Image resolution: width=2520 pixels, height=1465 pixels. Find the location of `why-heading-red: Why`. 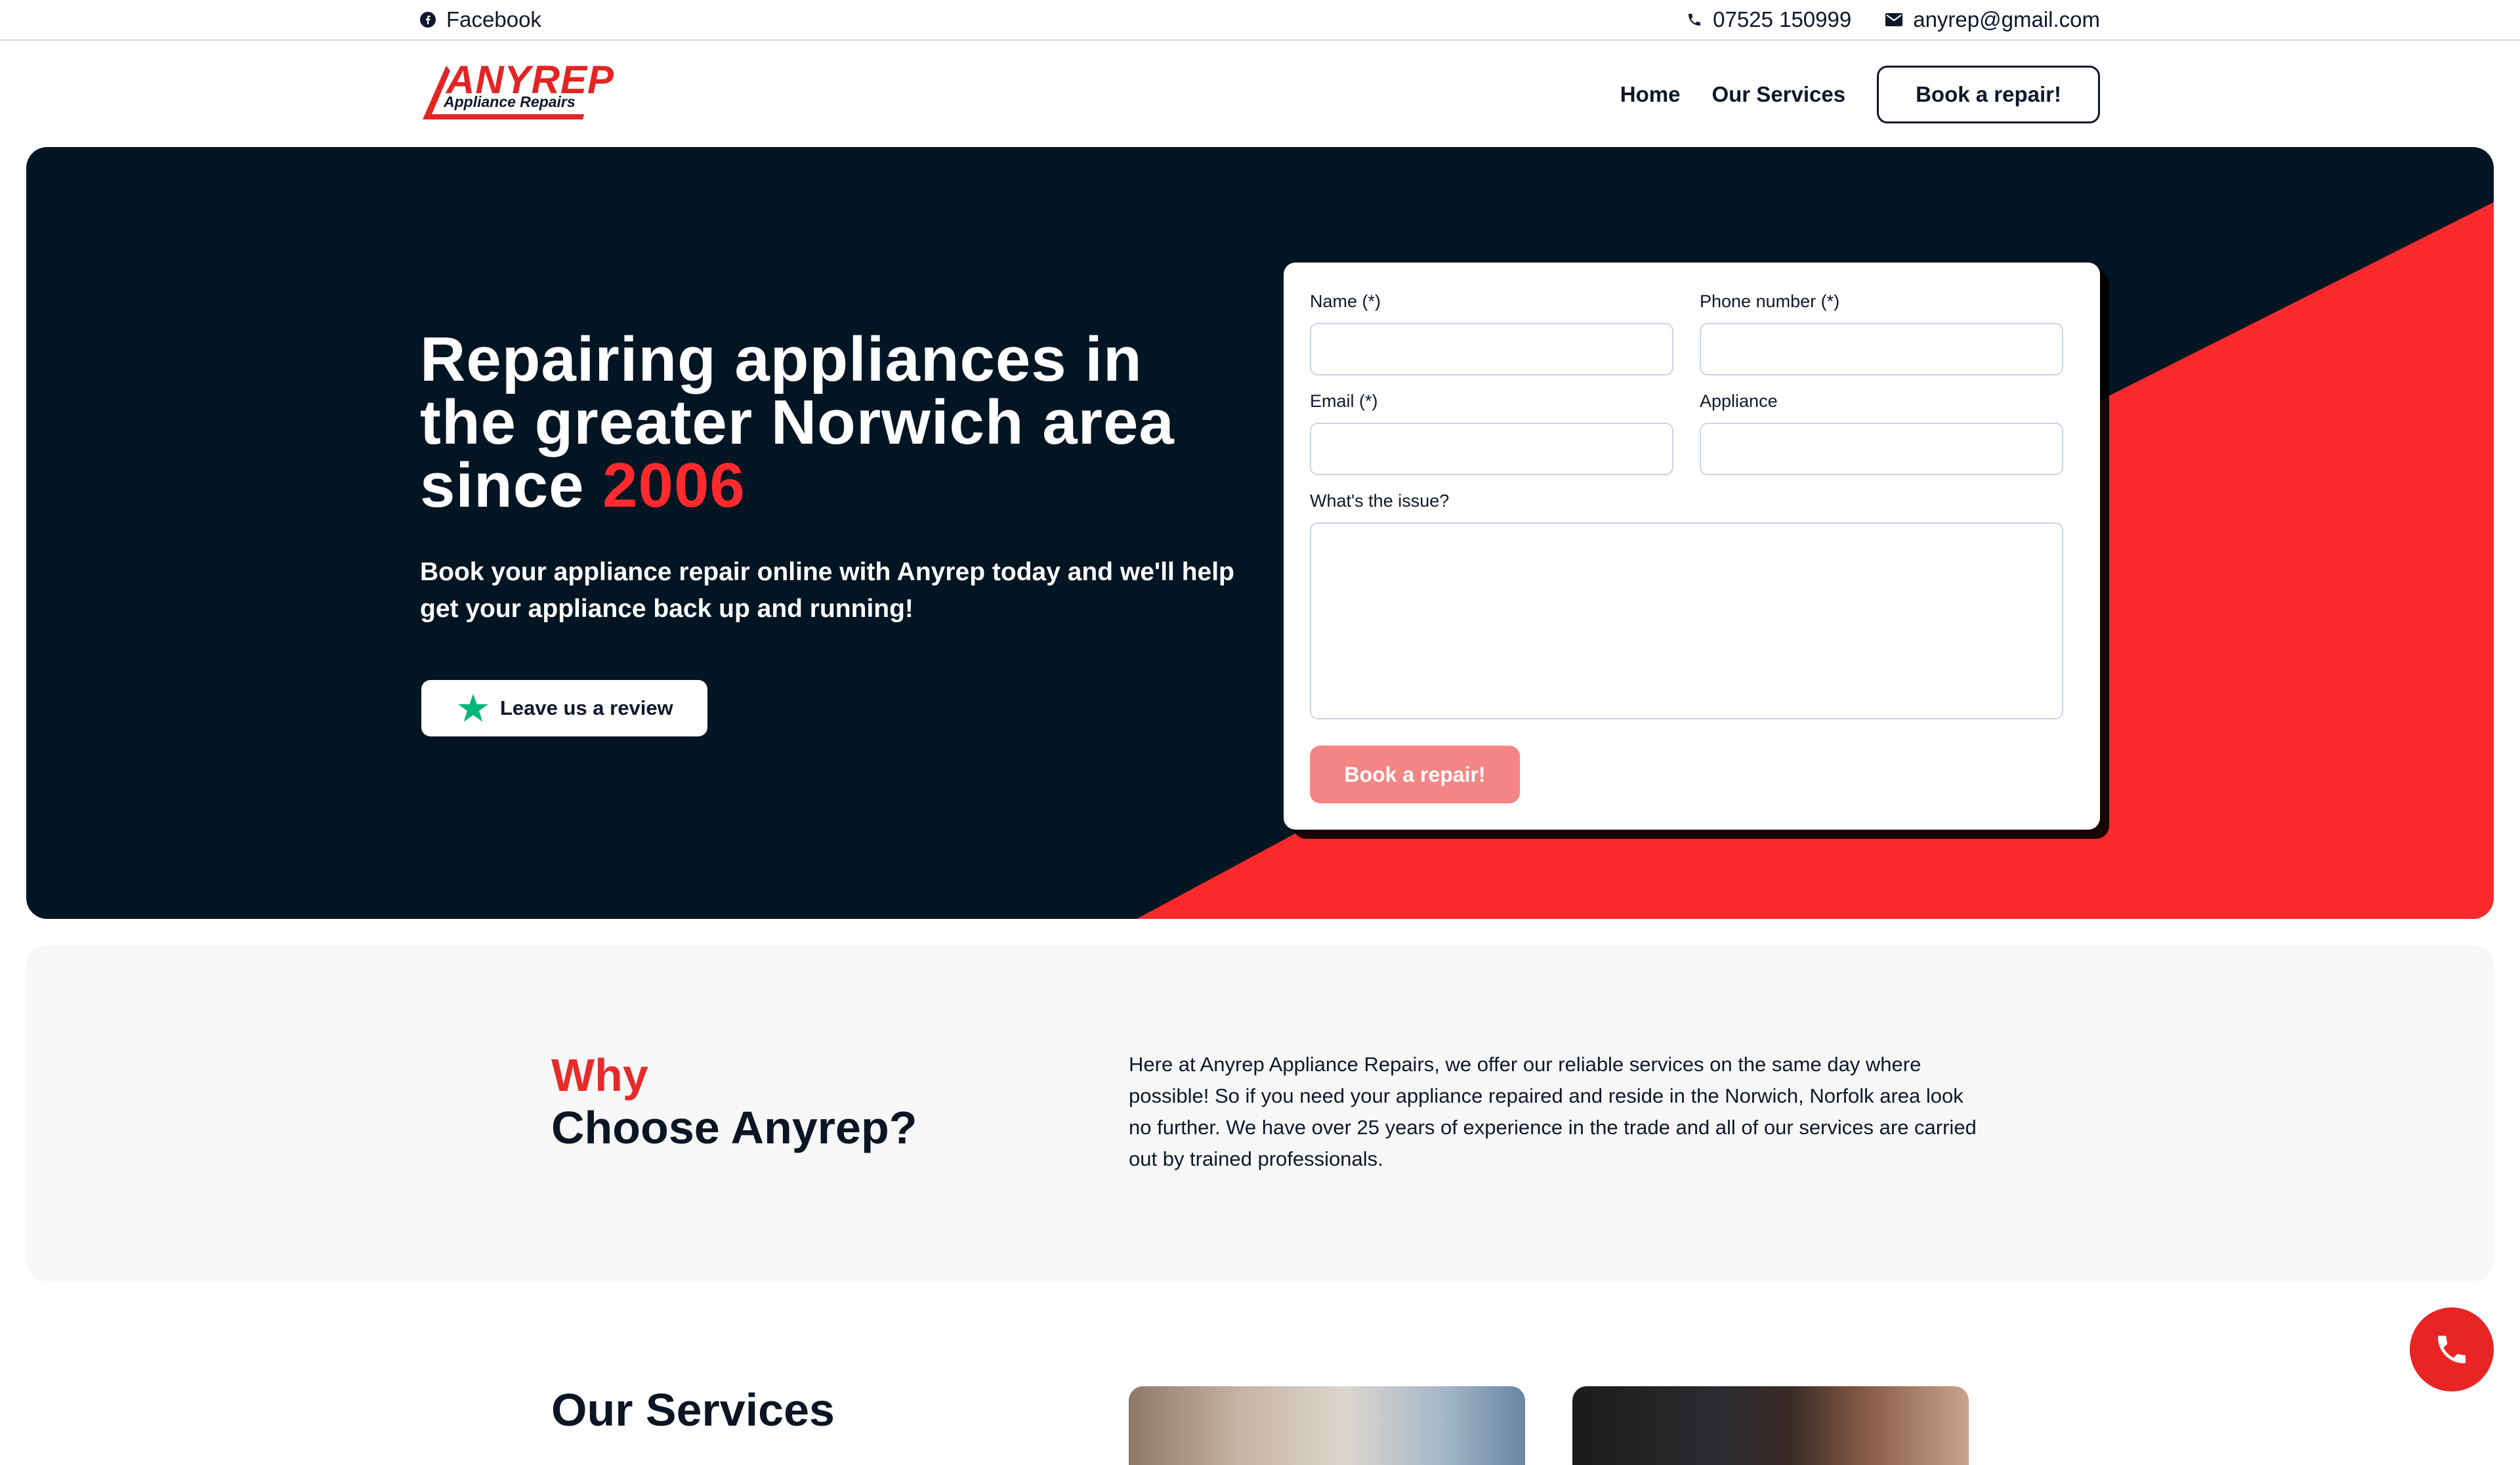

why-heading-red: Why is located at coordinates (599, 1075).